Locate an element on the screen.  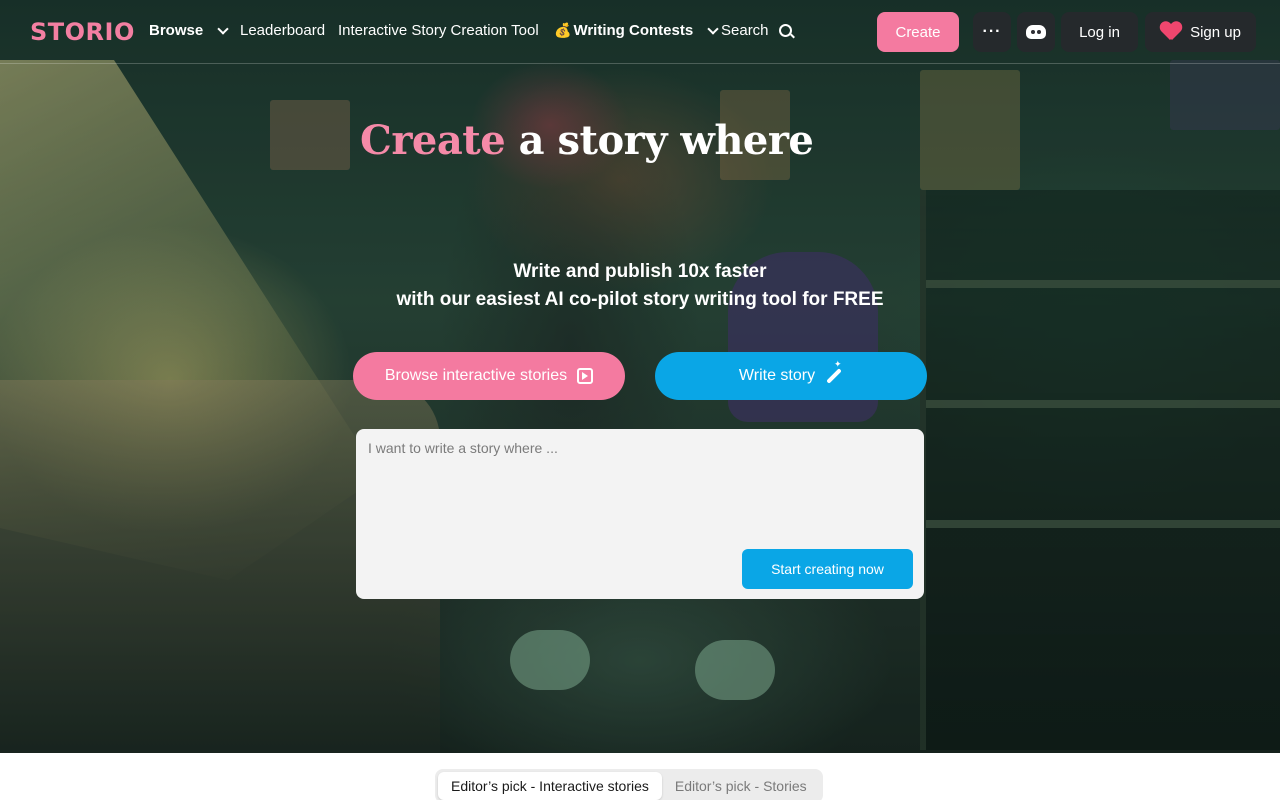
writing-contests-menu: 💰 Writing Contests is located at coordinates (636, 30).